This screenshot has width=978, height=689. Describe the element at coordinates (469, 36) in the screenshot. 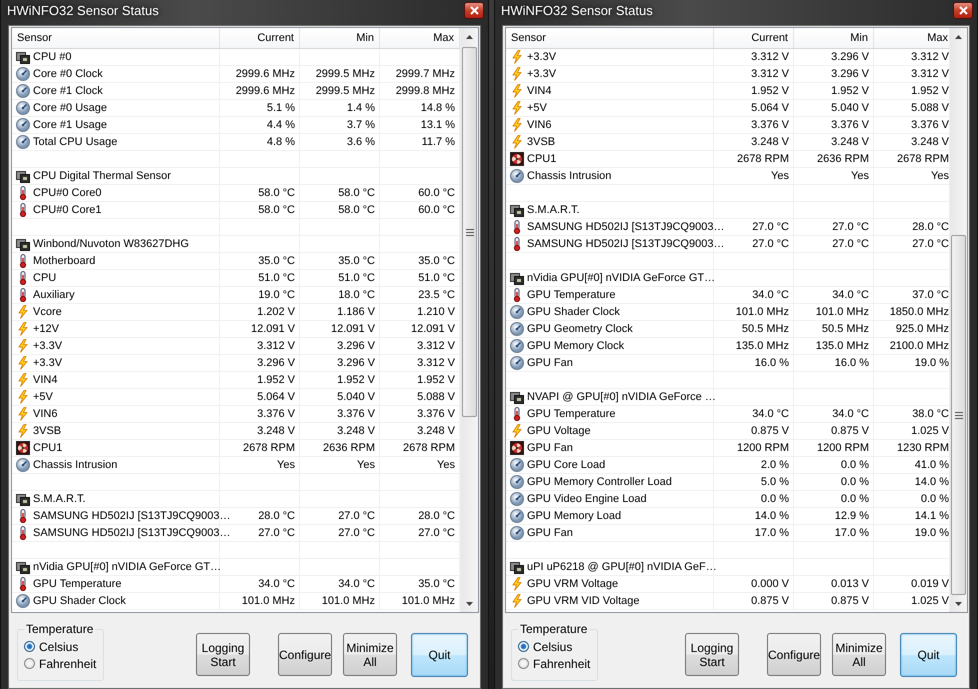

I see `scroll-up-icon` at that location.